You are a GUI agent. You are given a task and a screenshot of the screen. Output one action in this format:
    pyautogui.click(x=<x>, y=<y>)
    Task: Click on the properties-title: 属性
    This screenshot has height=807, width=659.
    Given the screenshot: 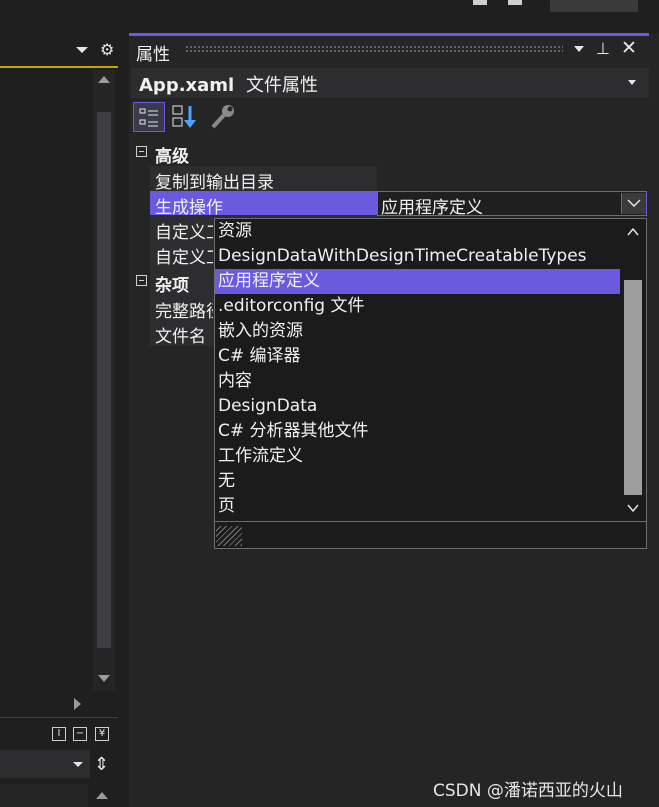 What is the action you would take?
    pyautogui.click(x=153, y=55)
    